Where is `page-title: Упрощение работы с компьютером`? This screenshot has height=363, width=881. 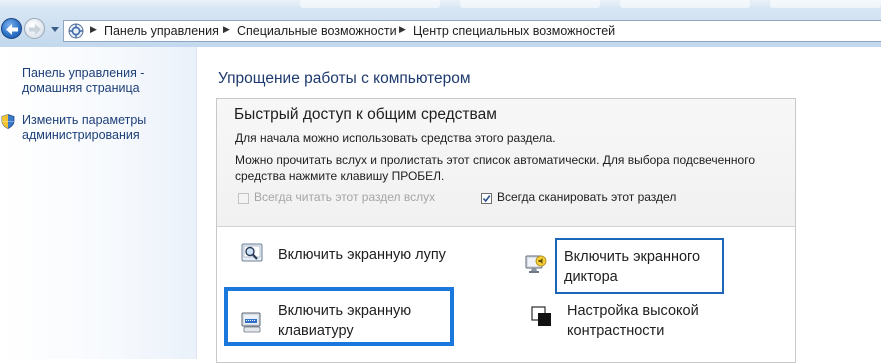 page-title: Упрощение работы с компьютером is located at coordinates (344, 78).